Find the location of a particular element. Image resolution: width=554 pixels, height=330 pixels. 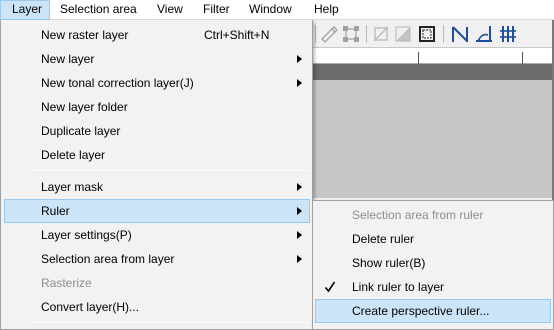

menu-item-duplicate-layer: Duplicate layer is located at coordinates (157, 131).